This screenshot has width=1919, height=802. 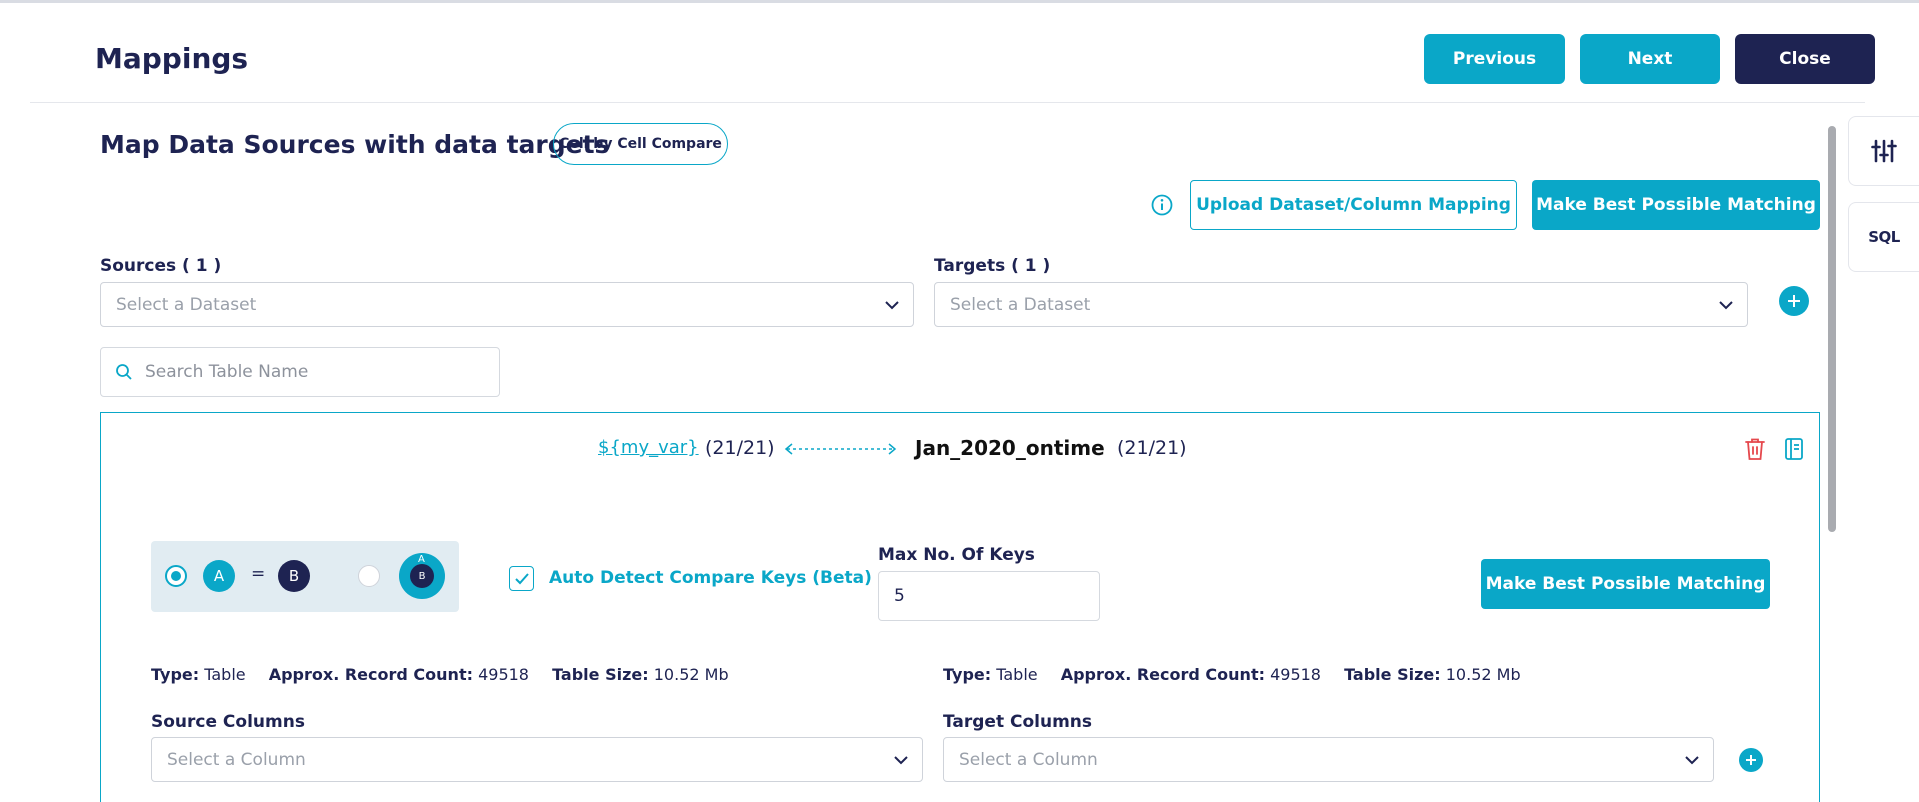 What do you see at coordinates (1483, 674) in the screenshot?
I see `target-size-value: 10.52 Mb` at bounding box center [1483, 674].